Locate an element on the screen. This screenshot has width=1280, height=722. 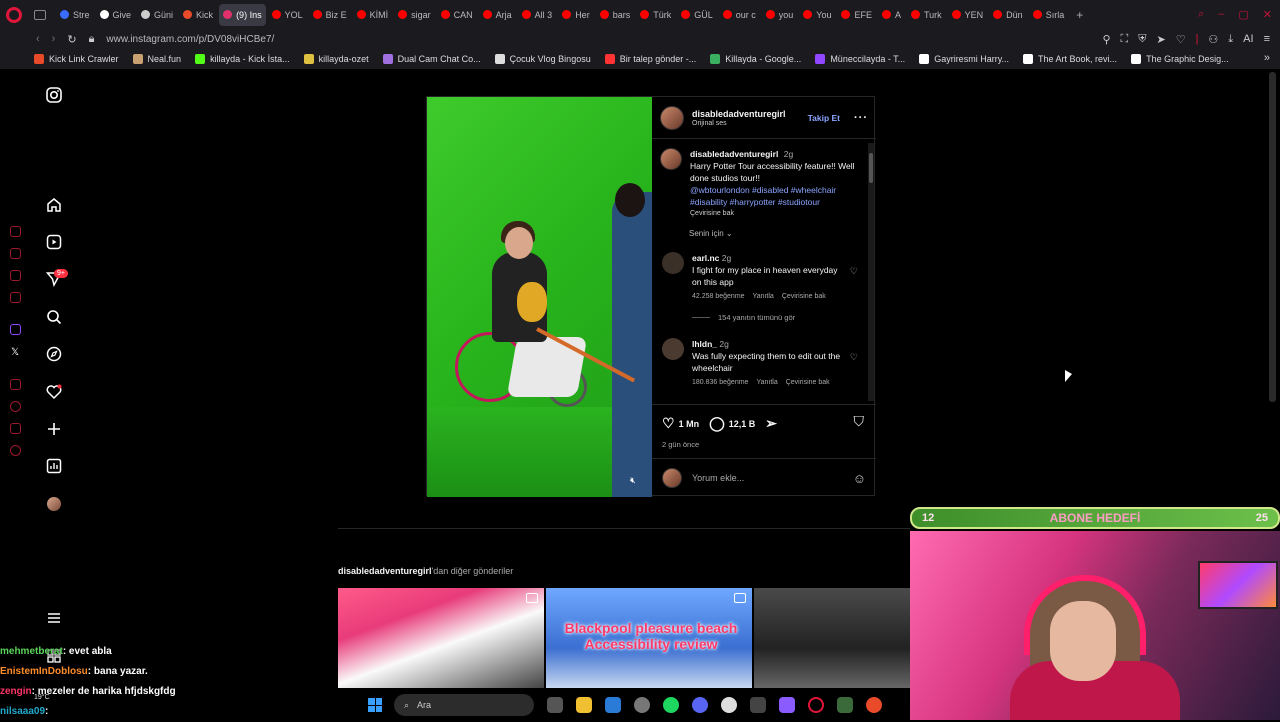
scrollbar-thumb is located at coordinates (871, 168).